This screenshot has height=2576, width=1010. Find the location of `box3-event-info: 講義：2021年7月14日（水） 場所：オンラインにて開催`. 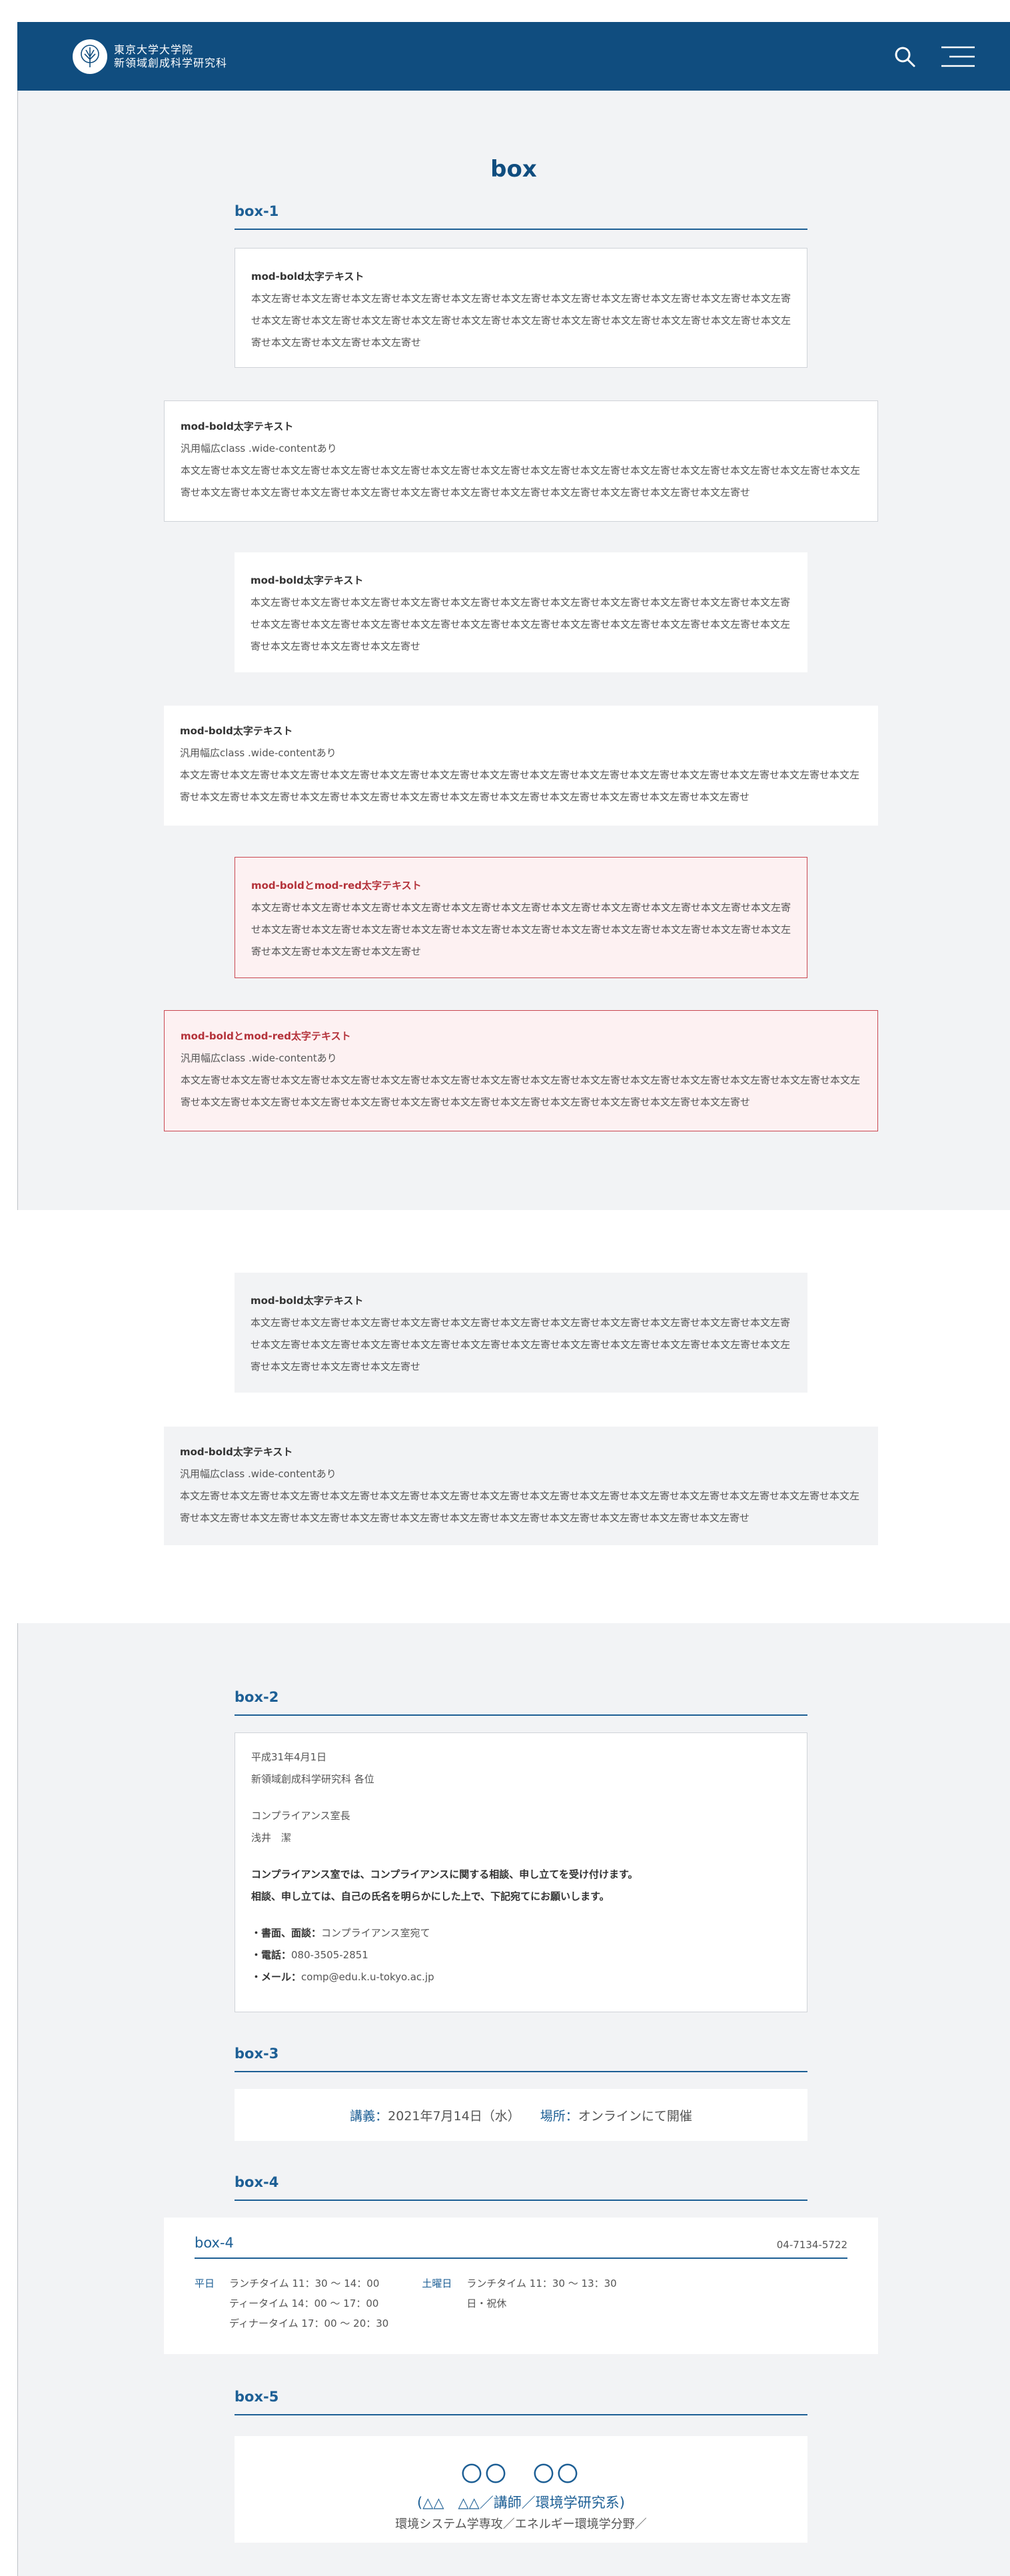

box3-event-info: 講義：2021年7月14日（水） 場所：オンラインにて開催 is located at coordinates (521, 2115).